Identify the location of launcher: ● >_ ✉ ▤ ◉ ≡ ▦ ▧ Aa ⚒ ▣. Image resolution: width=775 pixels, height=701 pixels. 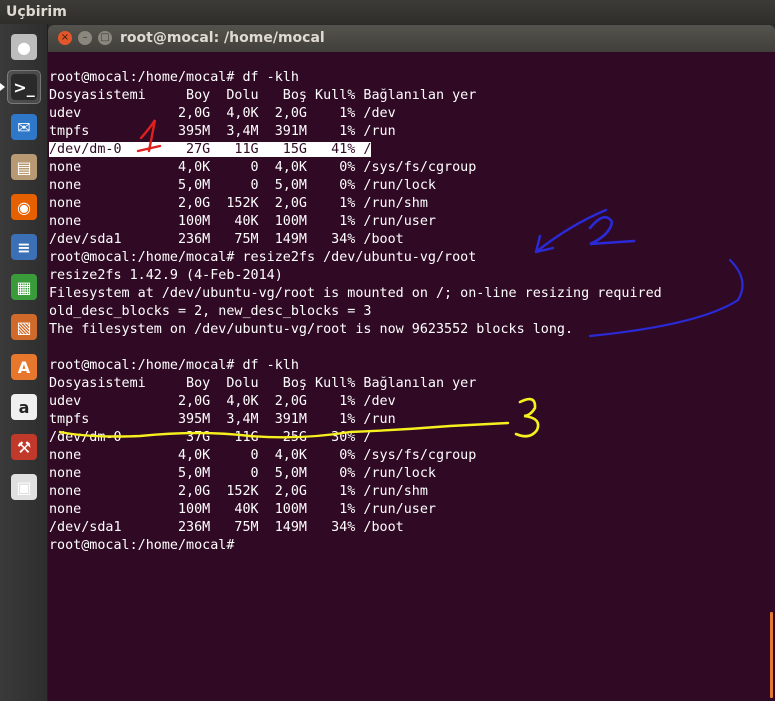
(24, 362).